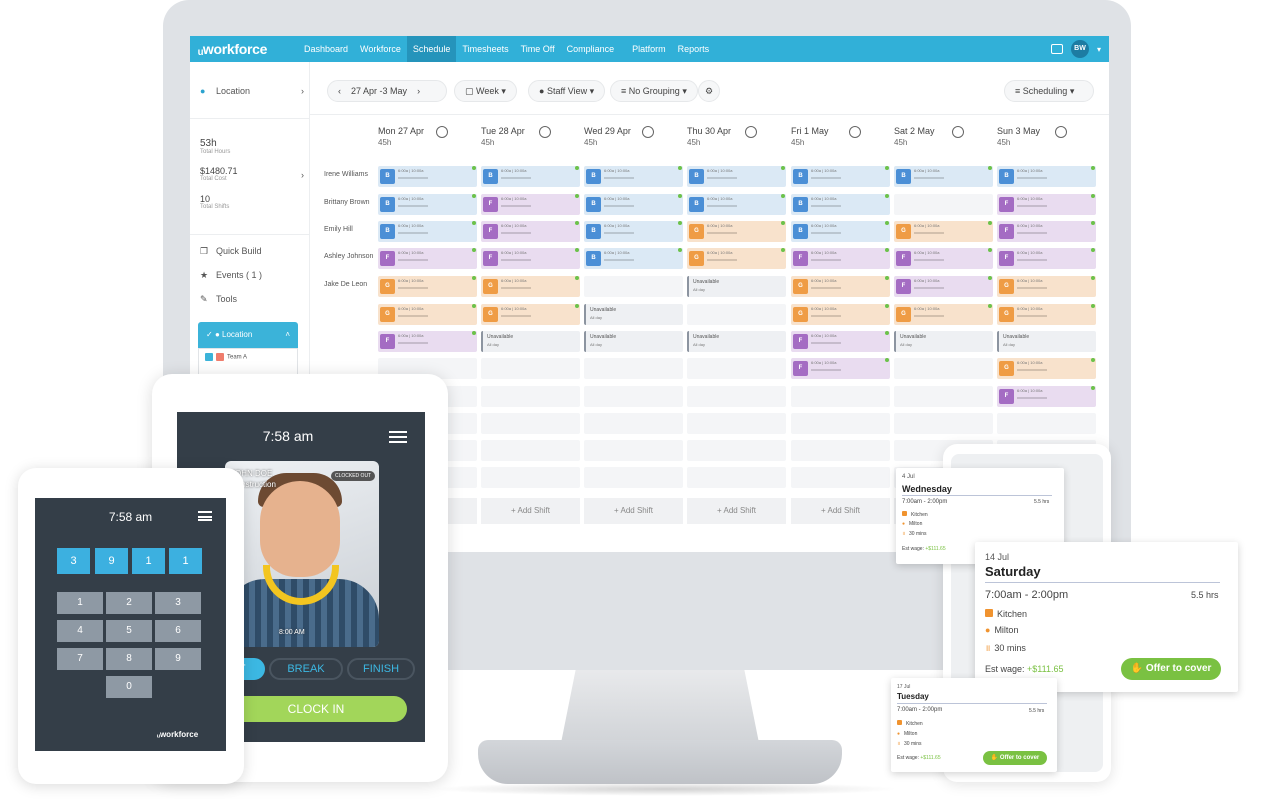 This screenshot has width=1286, height=812. What do you see at coordinates (338, 229) in the screenshot?
I see `employee-name: Emily Hill` at bounding box center [338, 229].